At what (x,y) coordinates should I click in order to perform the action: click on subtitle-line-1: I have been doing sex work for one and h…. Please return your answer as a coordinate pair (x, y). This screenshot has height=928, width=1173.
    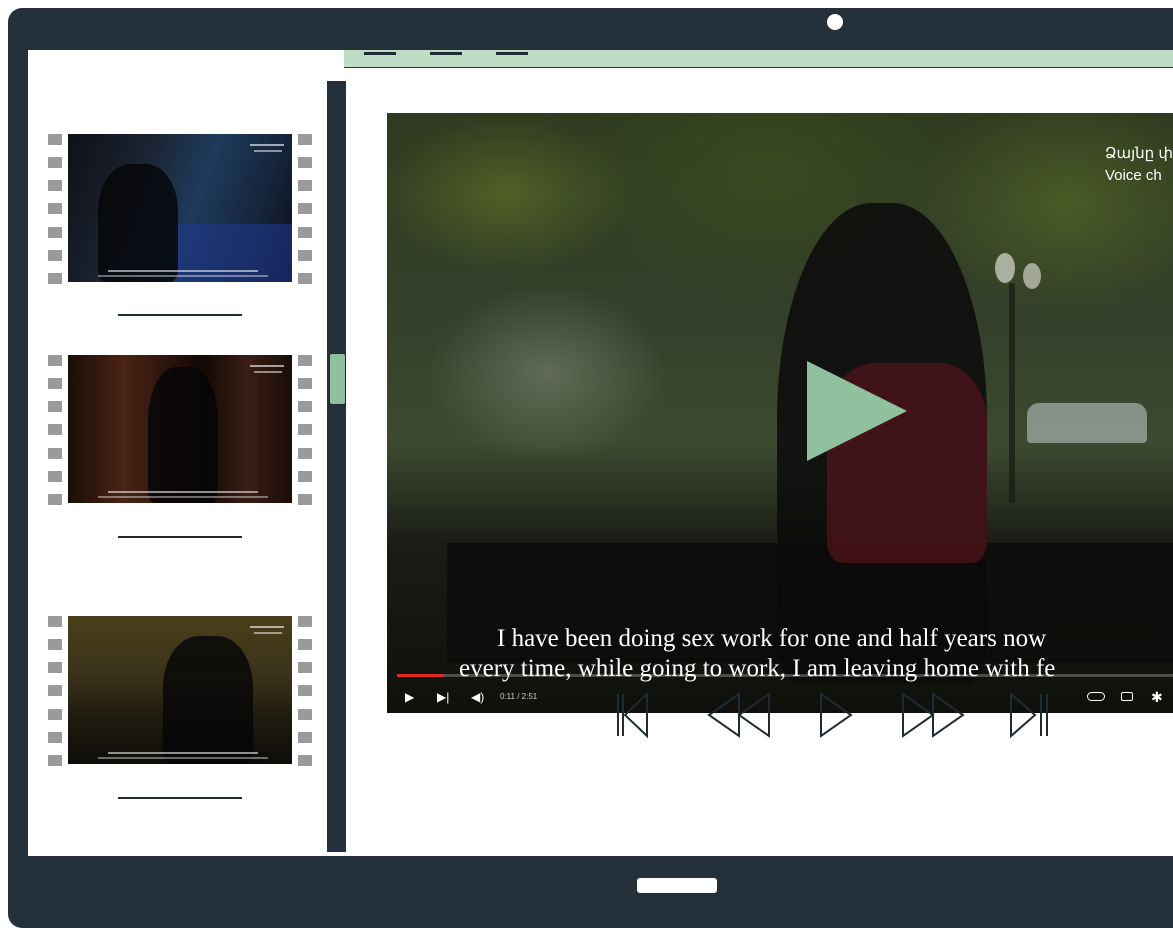
    Looking at the image, I should click on (772, 638).